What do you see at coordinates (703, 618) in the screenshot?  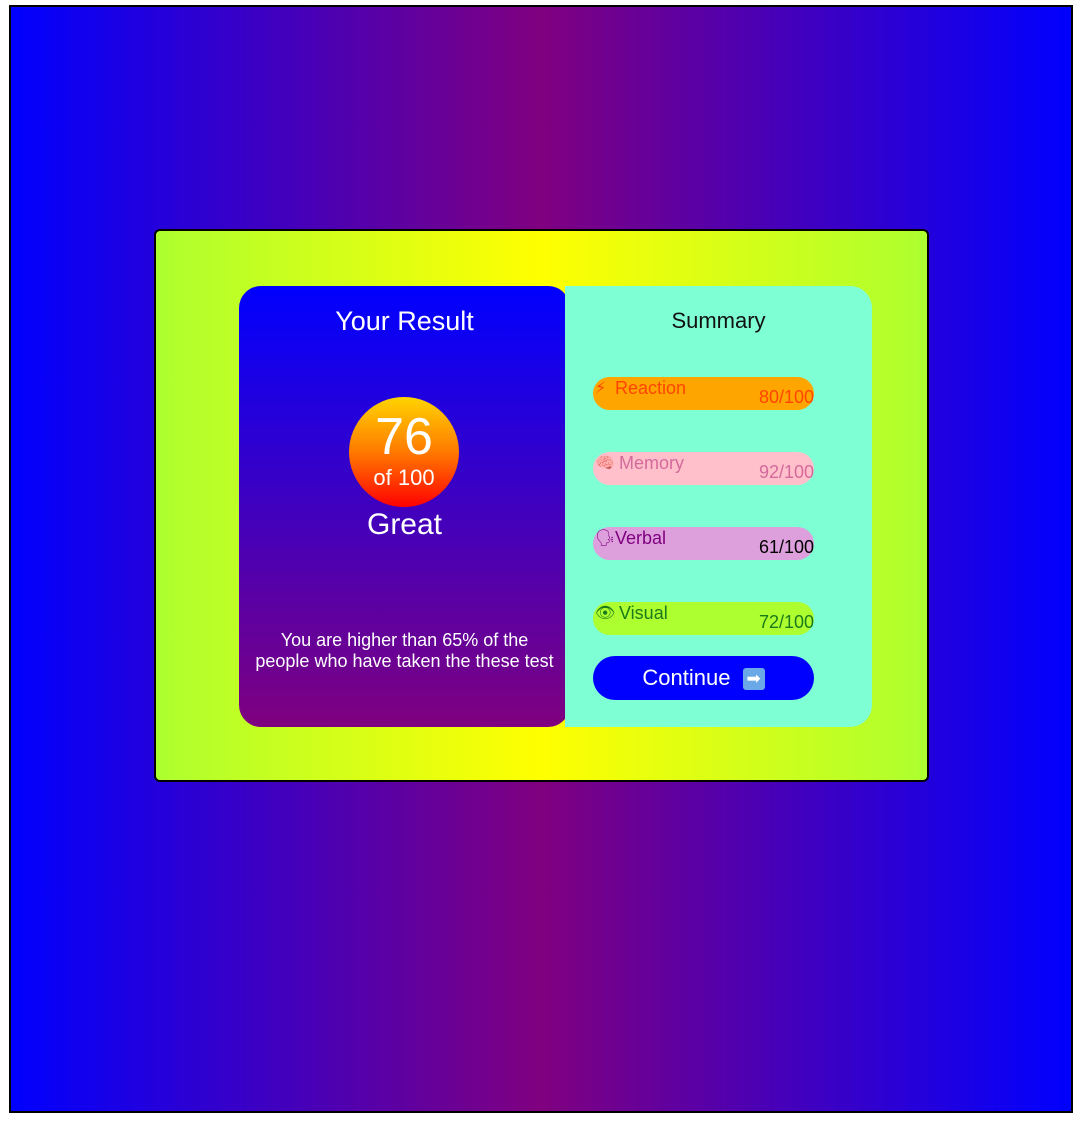 I see `summary-item-visual: 👁 Visual 72/100` at bounding box center [703, 618].